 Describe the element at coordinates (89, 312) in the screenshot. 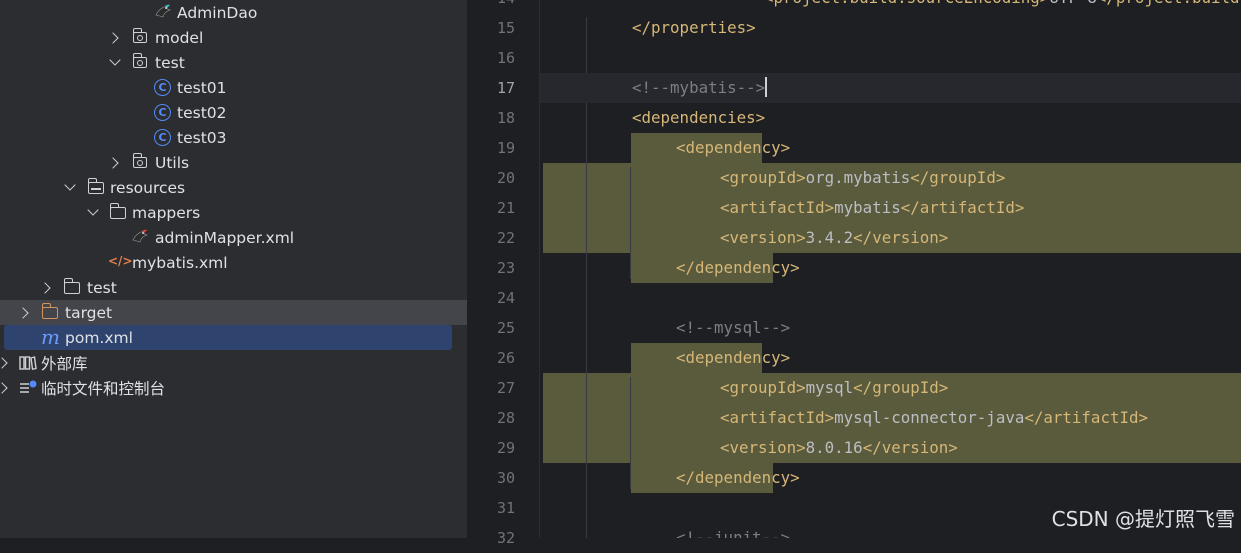

I see `tree-item-label: target` at that location.